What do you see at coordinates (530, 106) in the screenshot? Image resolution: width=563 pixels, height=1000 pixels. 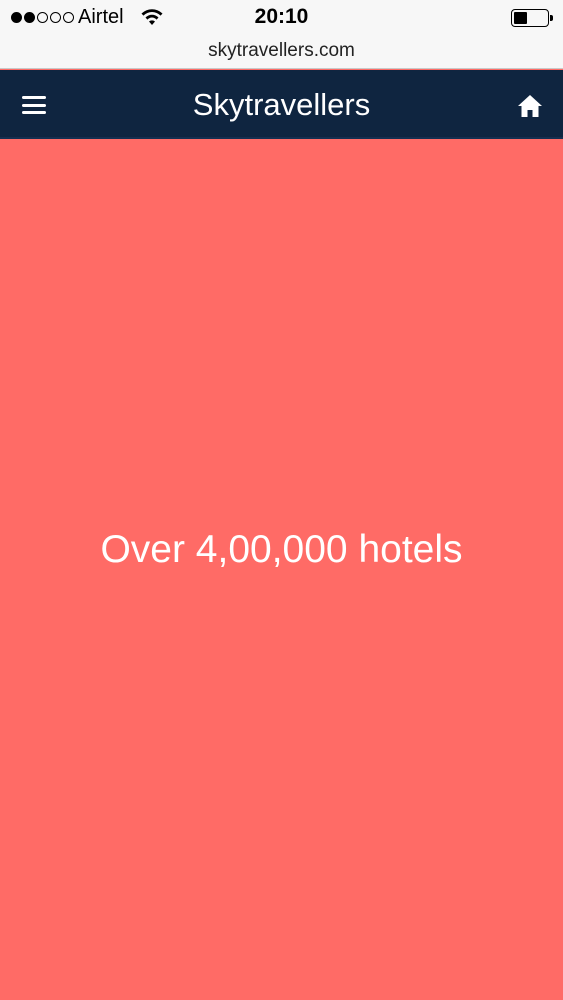 I see `home-icon` at bounding box center [530, 106].